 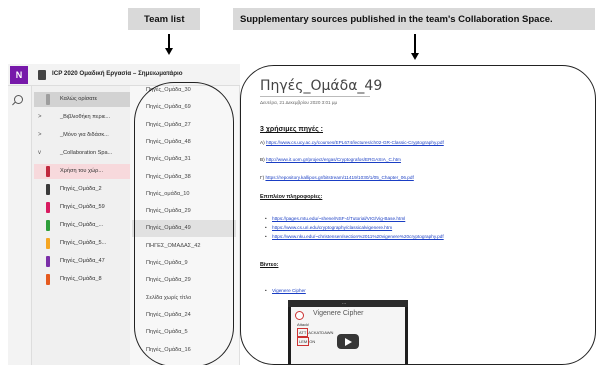 I want to click on supplementary-arrow, so click(x=415, y=44).